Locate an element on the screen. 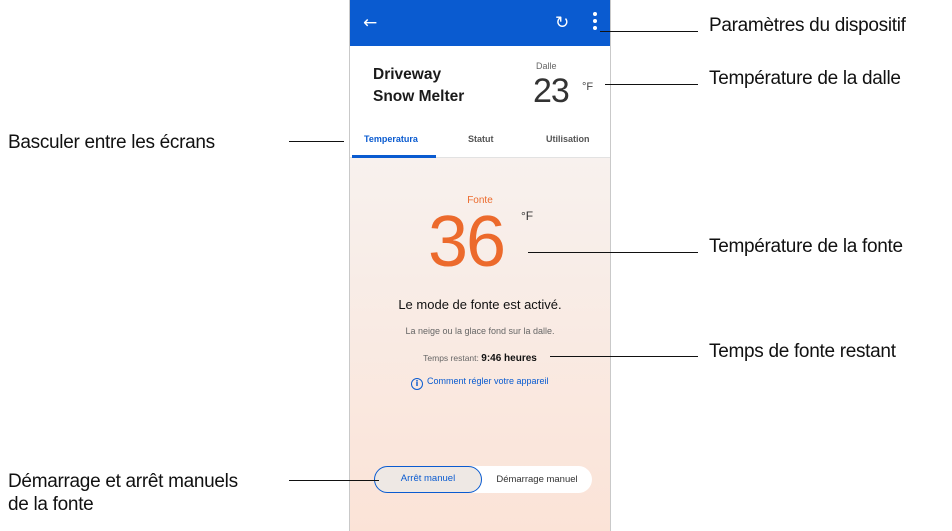 Image resolution: width=952 pixels, height=531 pixels. more-options-icon is located at coordinates (595, 22).